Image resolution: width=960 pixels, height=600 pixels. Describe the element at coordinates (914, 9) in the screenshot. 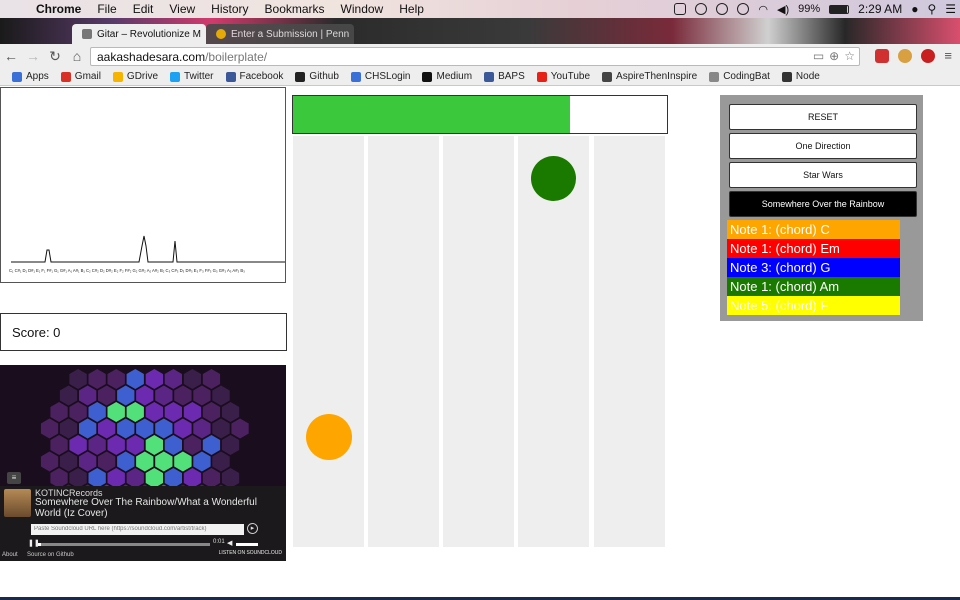

I see `user-icon: ●` at that location.